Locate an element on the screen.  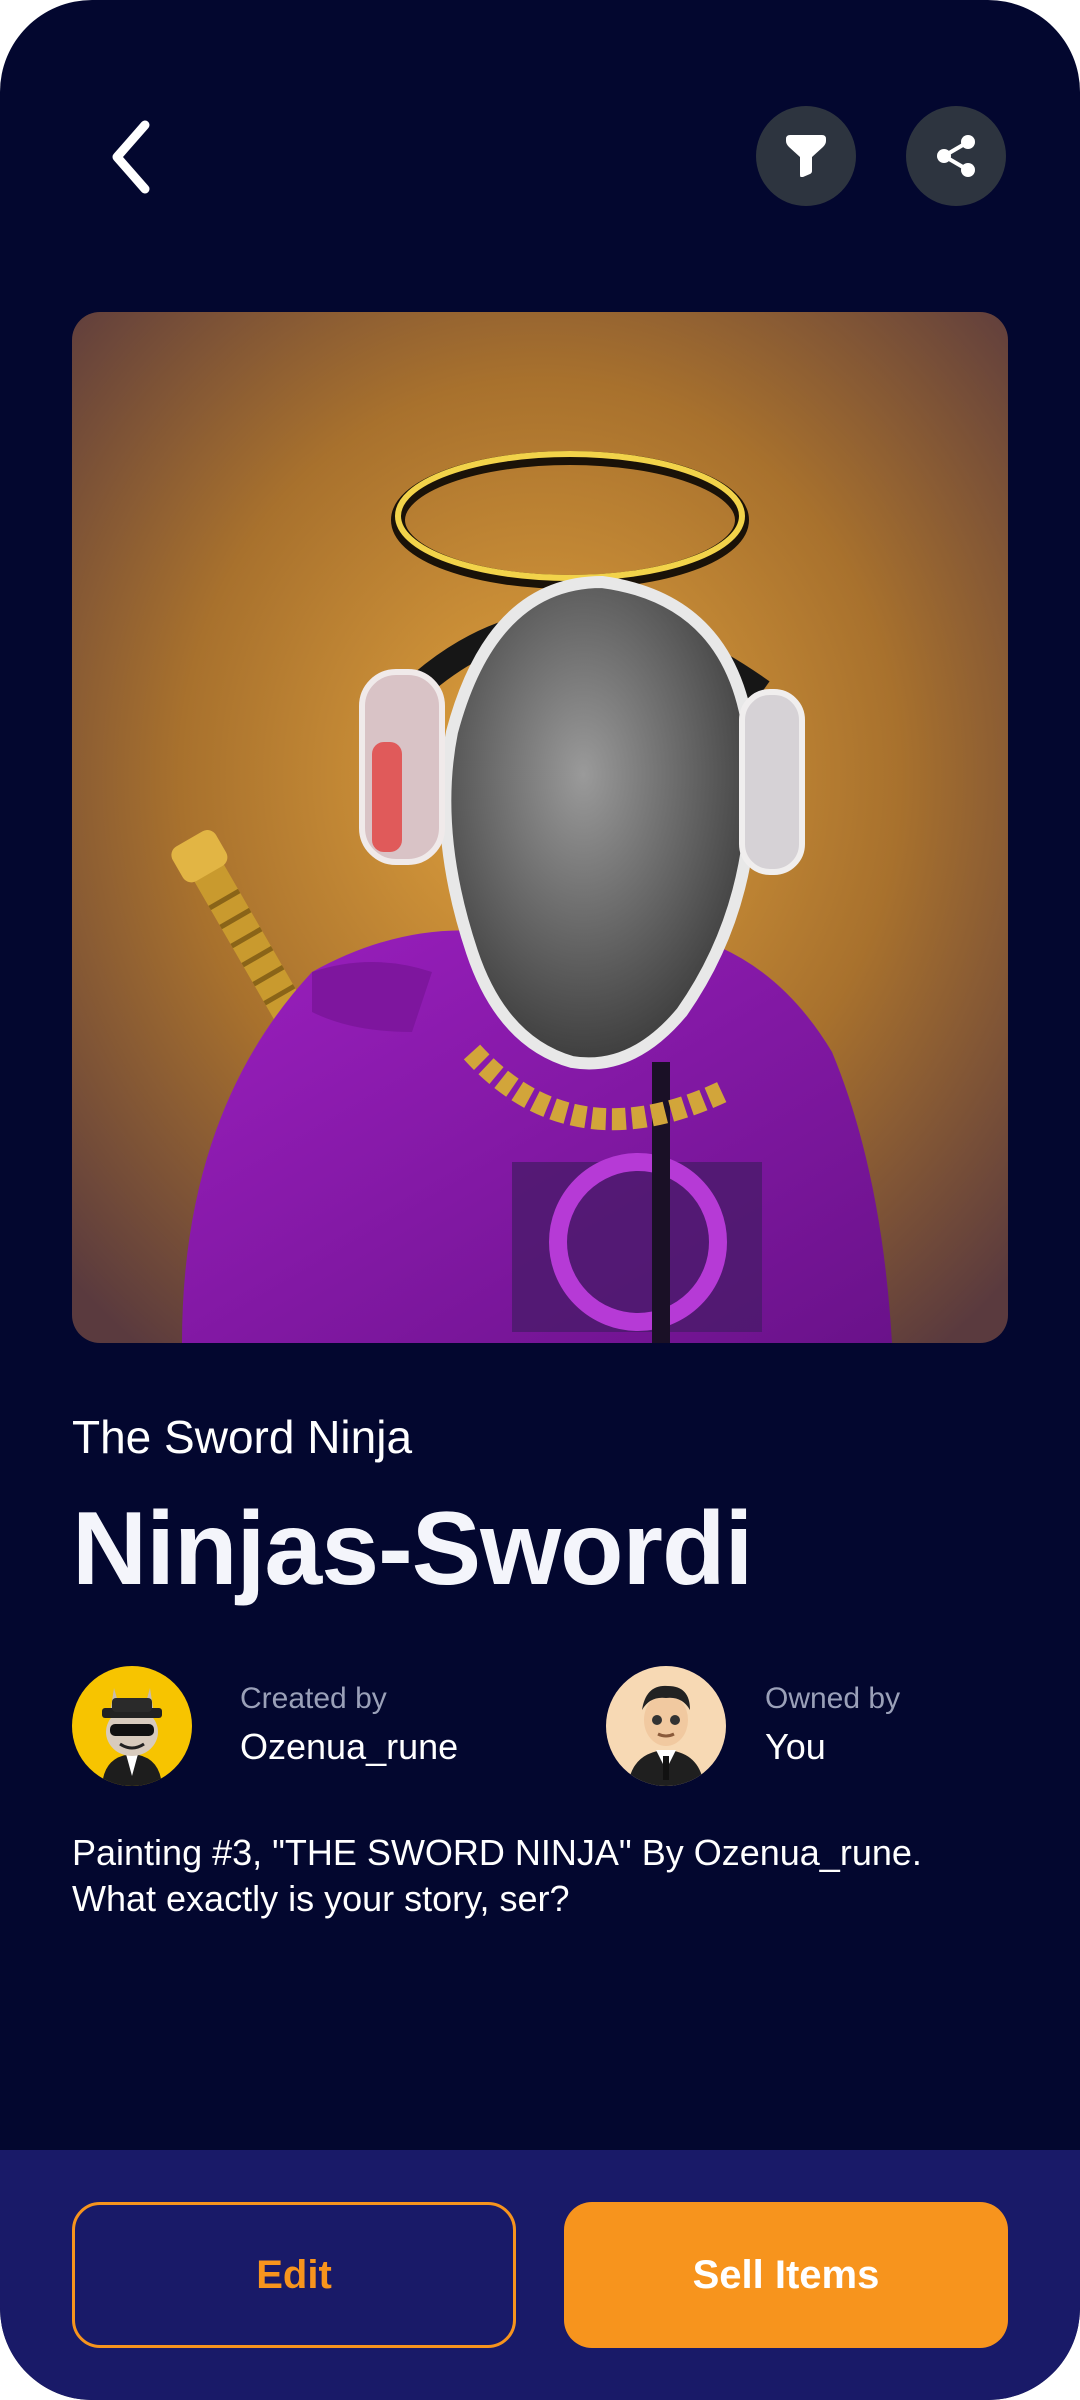
rabbit-avatar-image is located at coordinates (132, 1726).